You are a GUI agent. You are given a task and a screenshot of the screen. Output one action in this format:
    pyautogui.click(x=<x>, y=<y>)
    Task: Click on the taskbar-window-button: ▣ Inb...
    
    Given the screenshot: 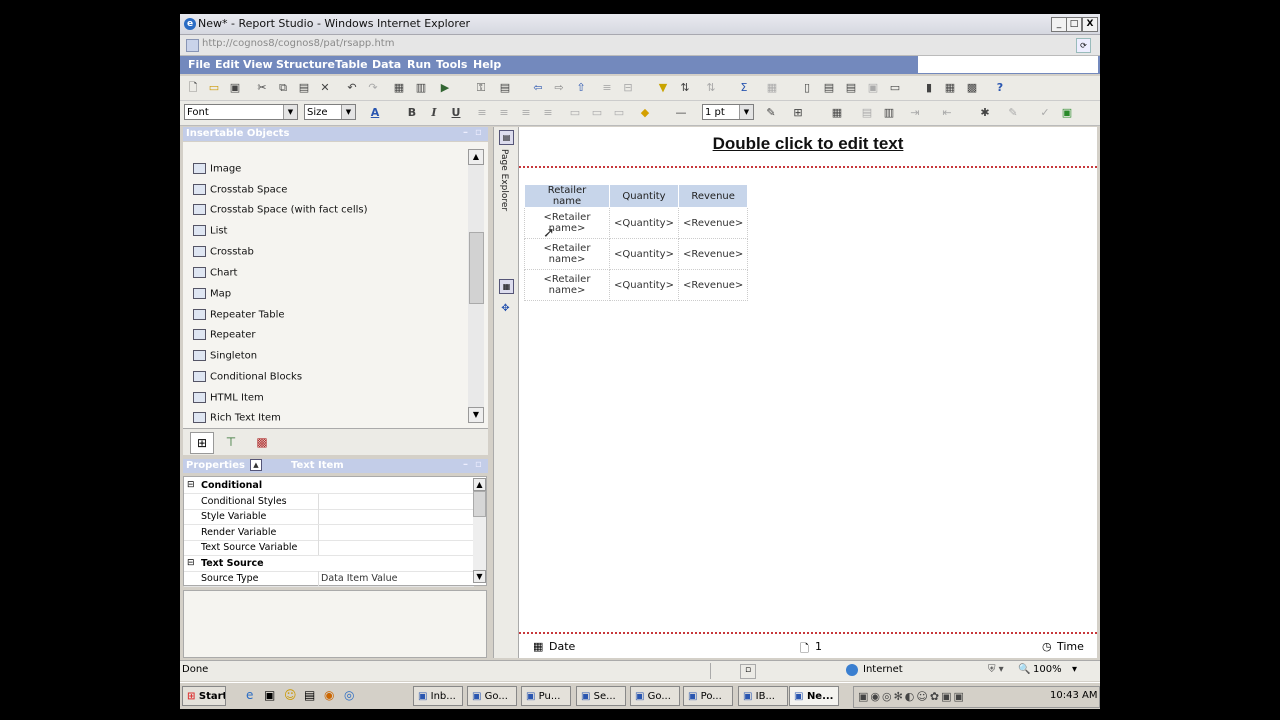 What is the action you would take?
    pyautogui.click(x=438, y=696)
    